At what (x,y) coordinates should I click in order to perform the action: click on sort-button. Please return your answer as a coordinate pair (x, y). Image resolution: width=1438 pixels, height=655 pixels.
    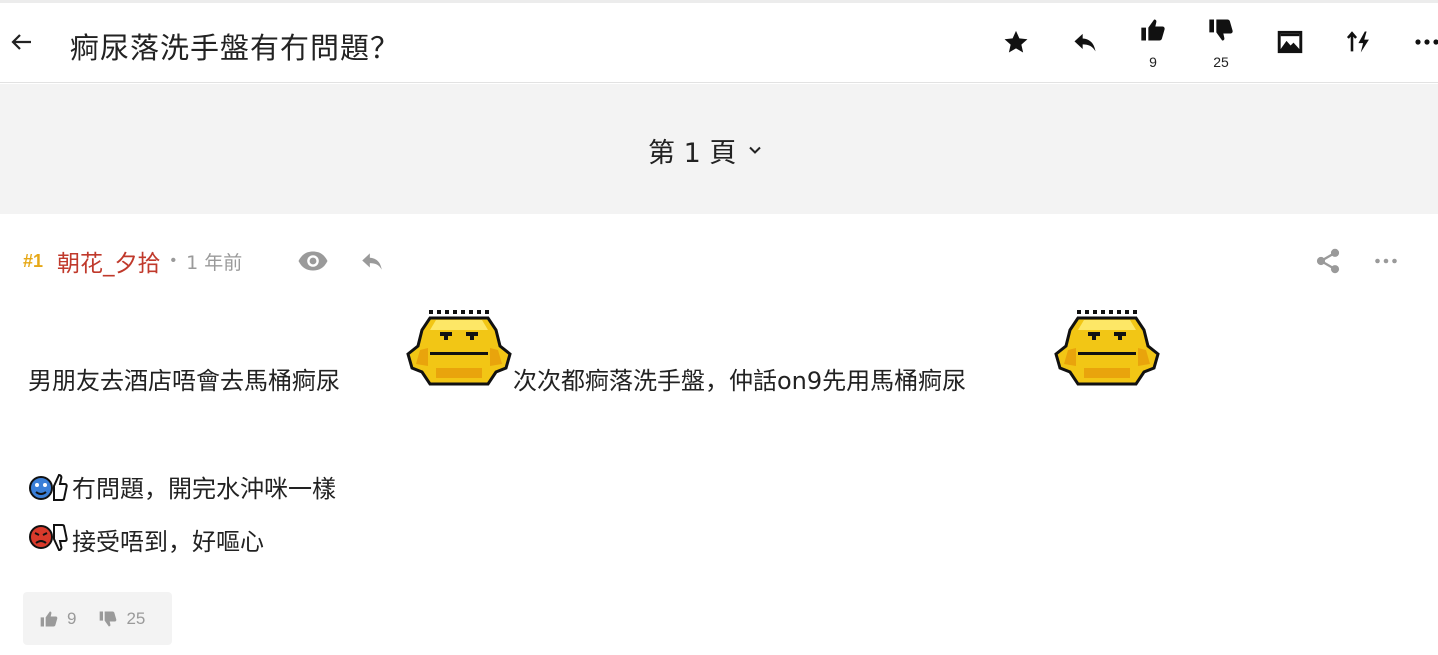
    Looking at the image, I should click on (1359, 42).